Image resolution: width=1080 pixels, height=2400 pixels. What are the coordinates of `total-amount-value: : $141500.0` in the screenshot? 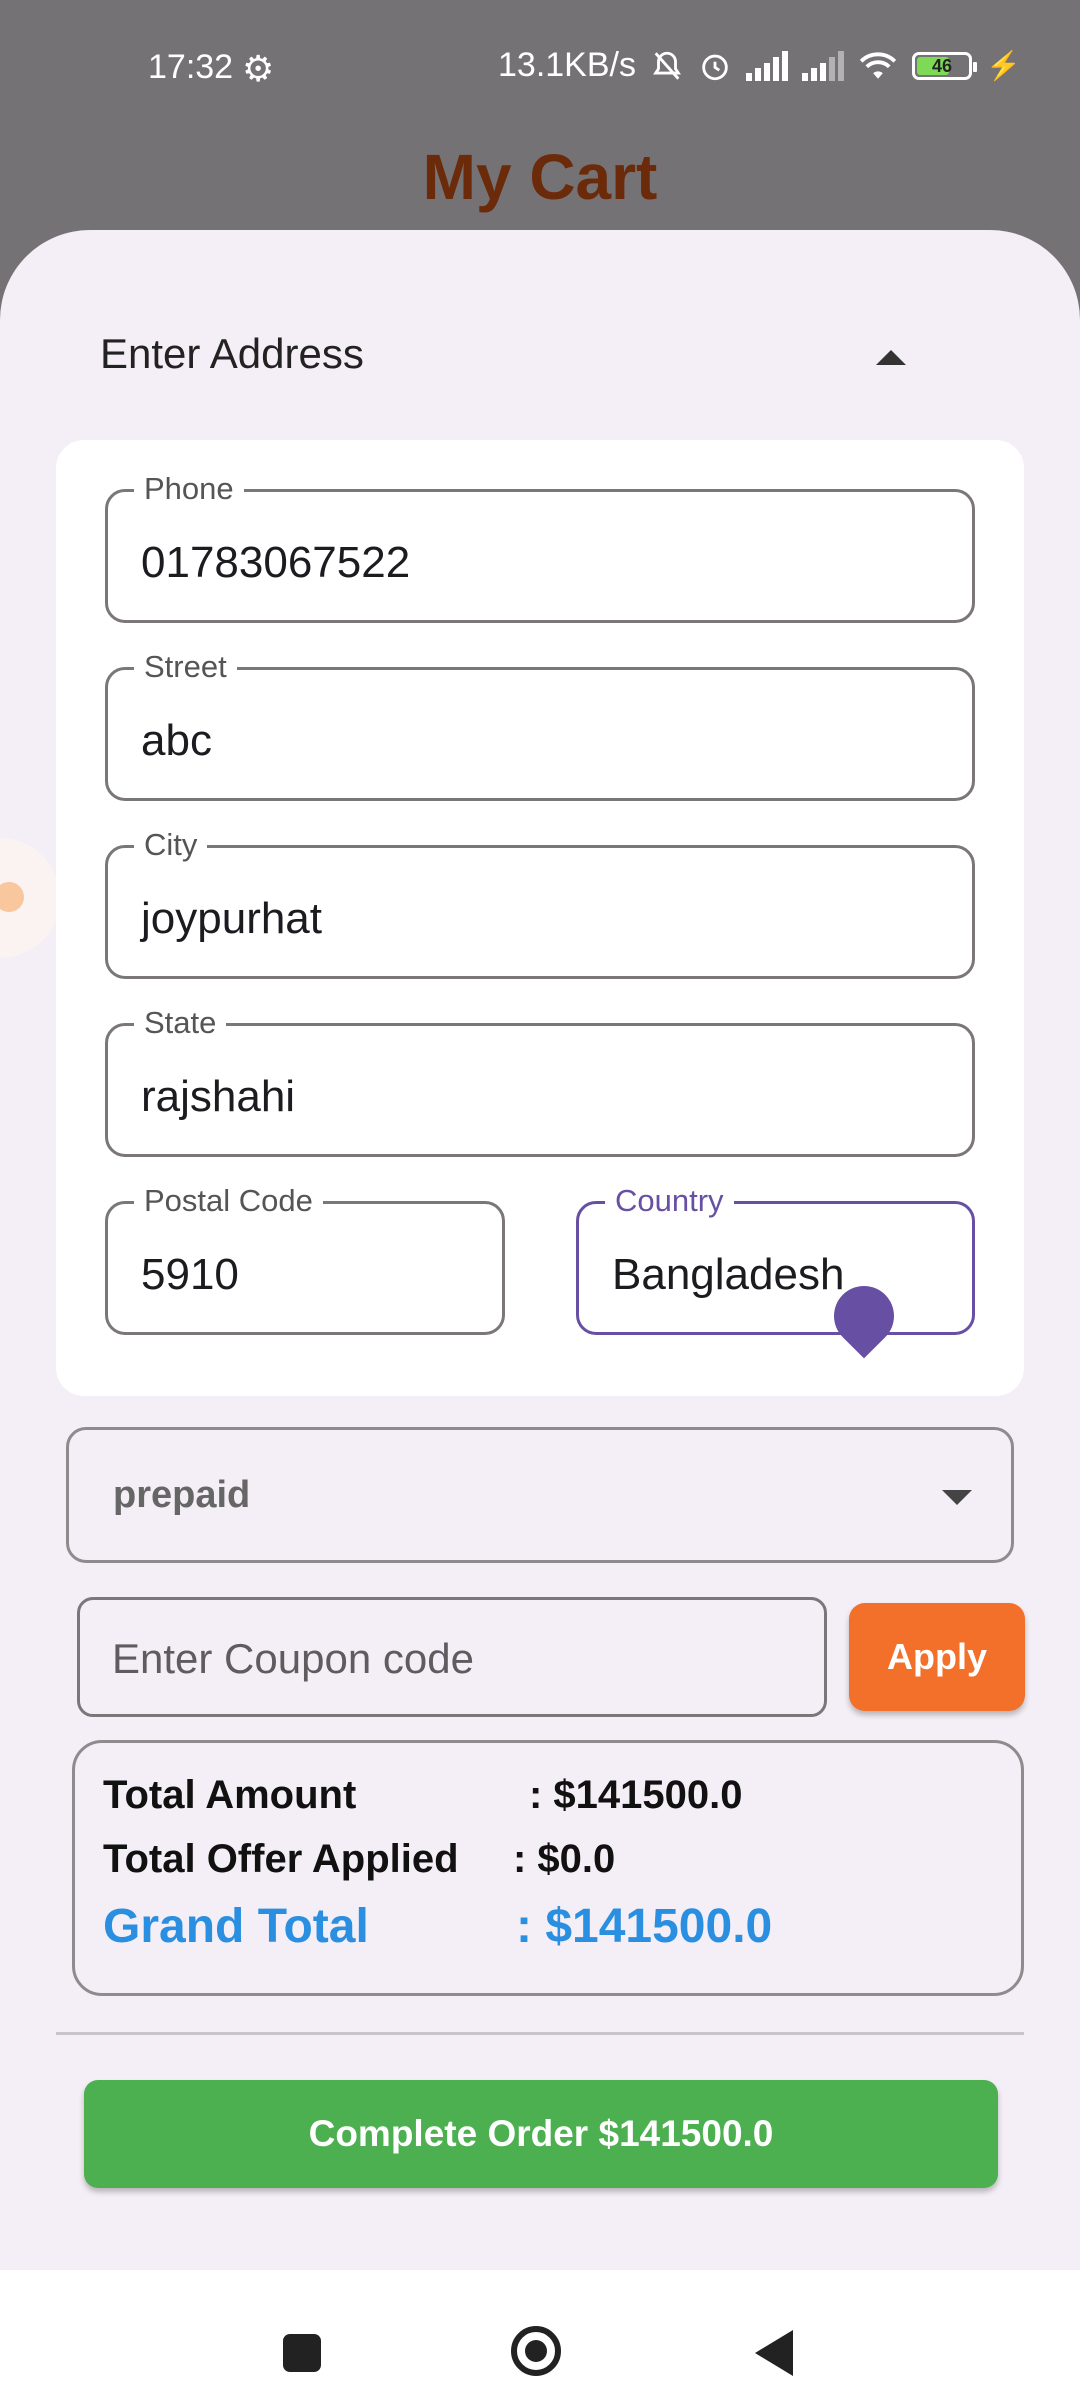 It's located at (636, 1795).